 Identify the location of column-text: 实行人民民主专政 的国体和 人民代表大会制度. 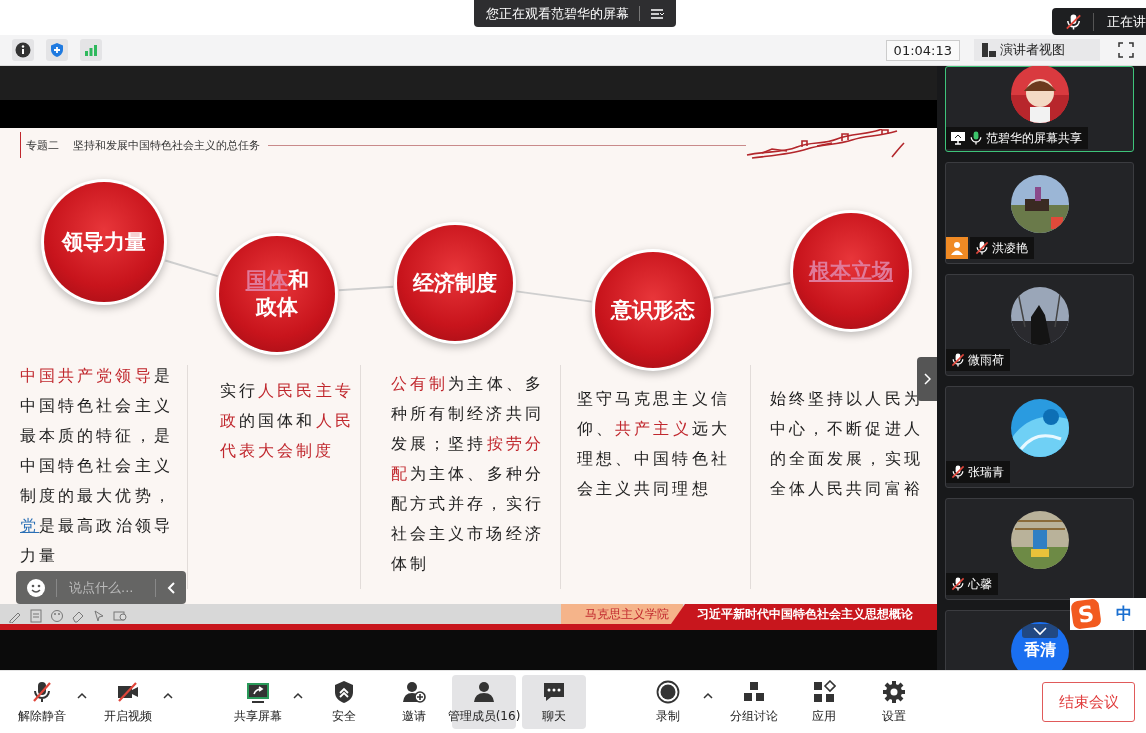
(287, 421).